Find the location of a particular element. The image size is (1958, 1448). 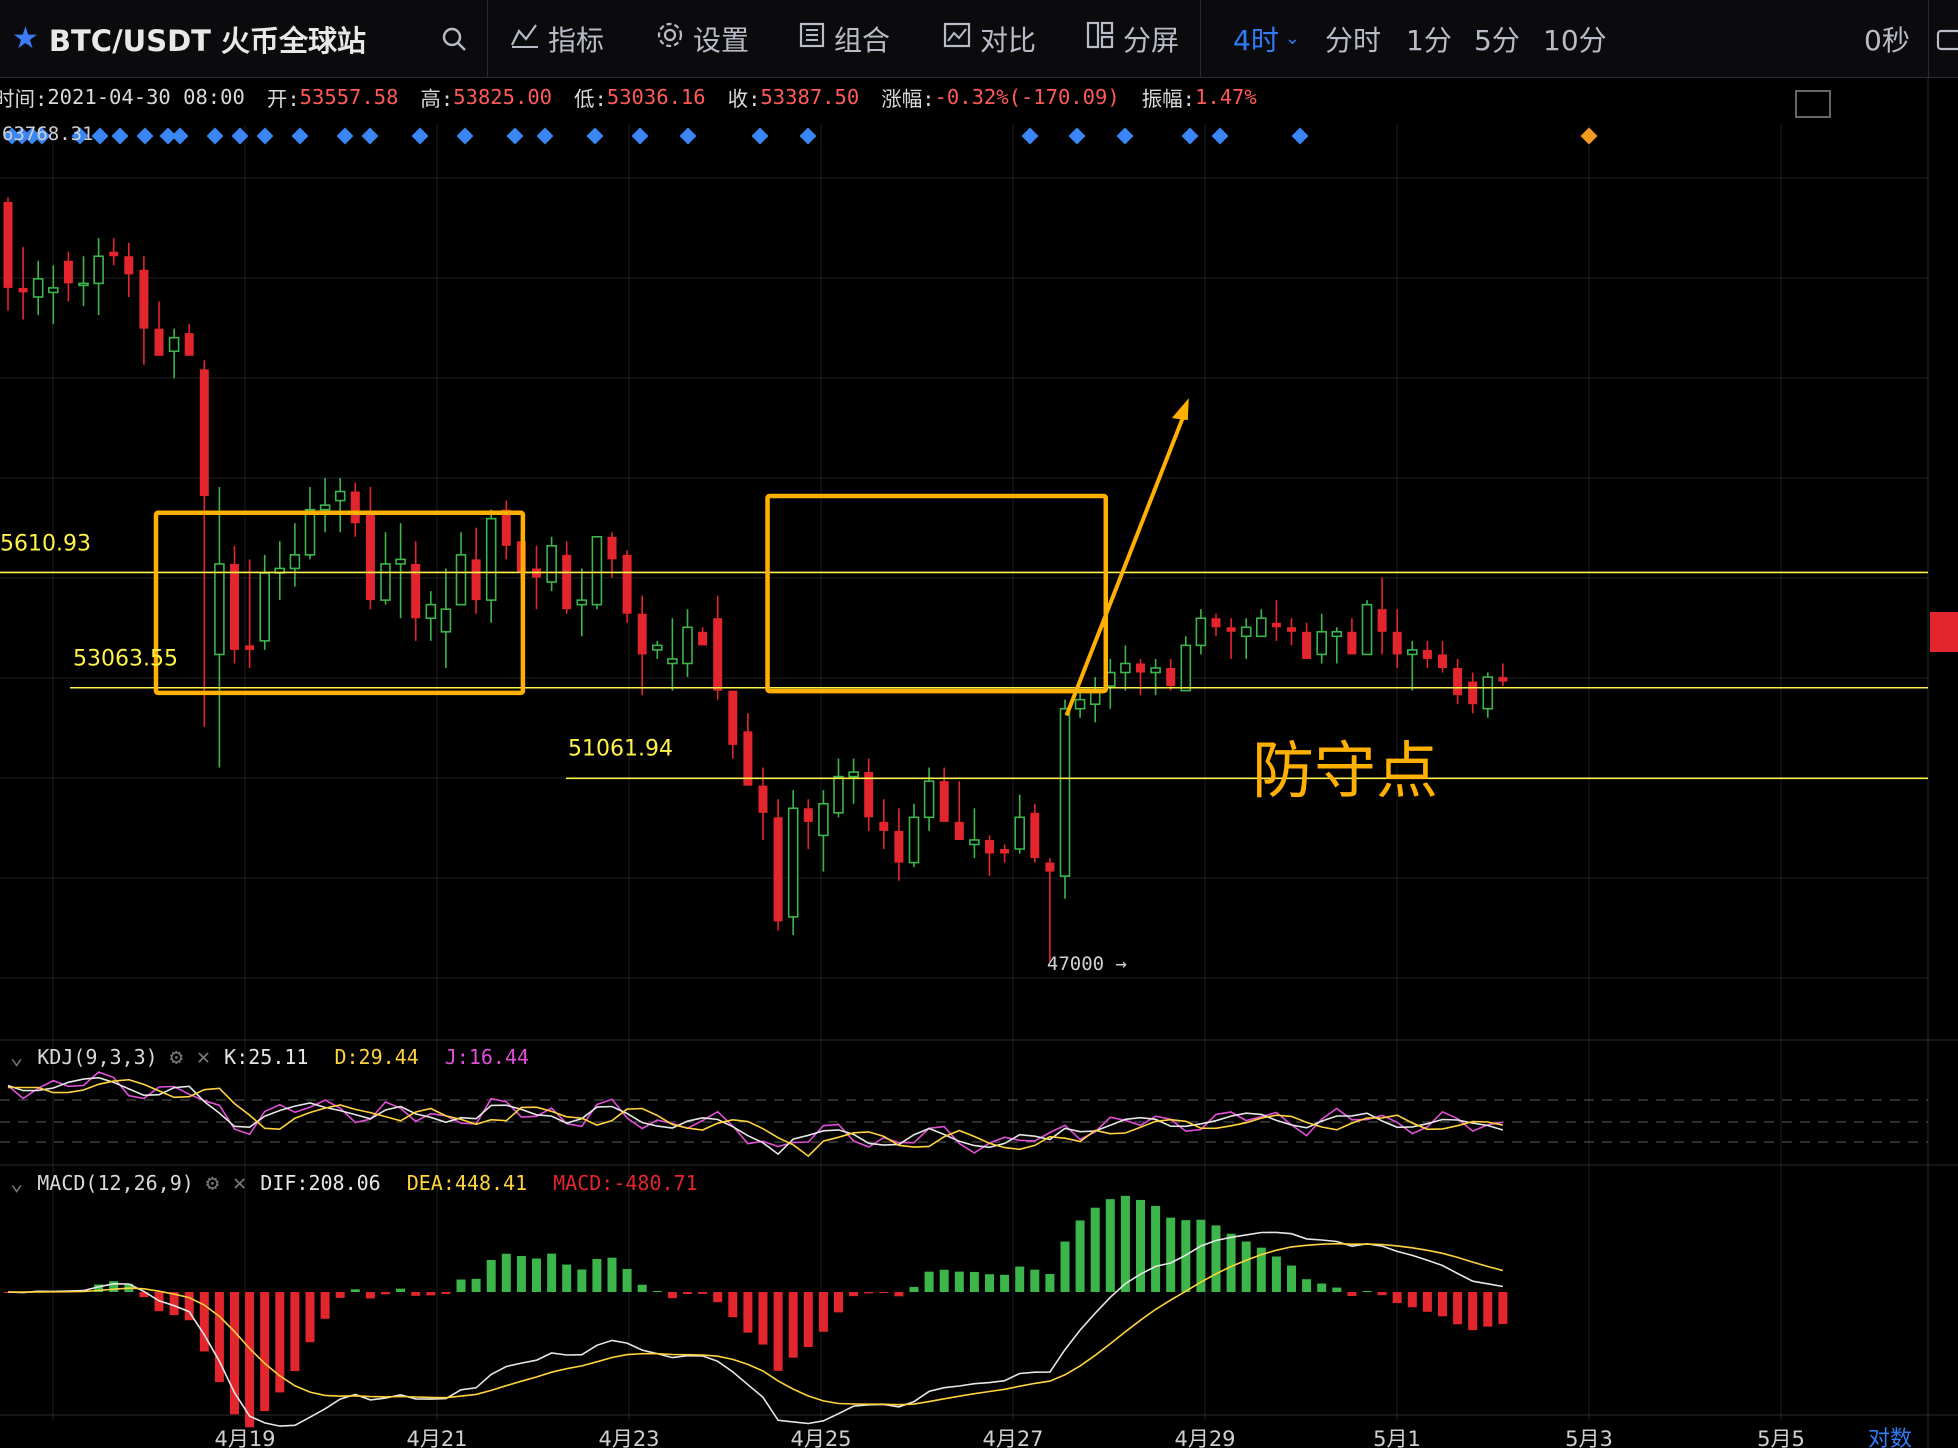

timeframe-1m: 1分 is located at coordinates (1429, 38).